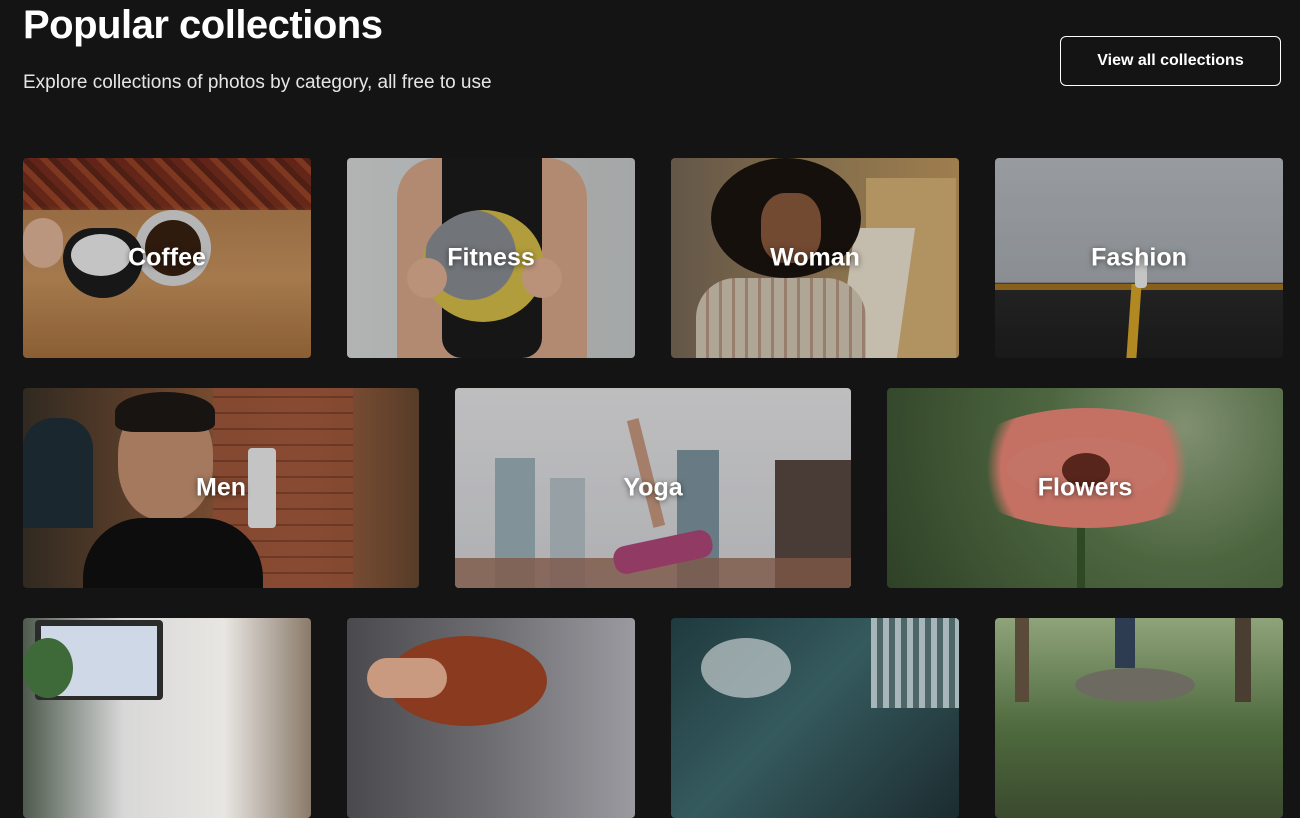  I want to click on collection-label: Flowers, so click(1085, 487).